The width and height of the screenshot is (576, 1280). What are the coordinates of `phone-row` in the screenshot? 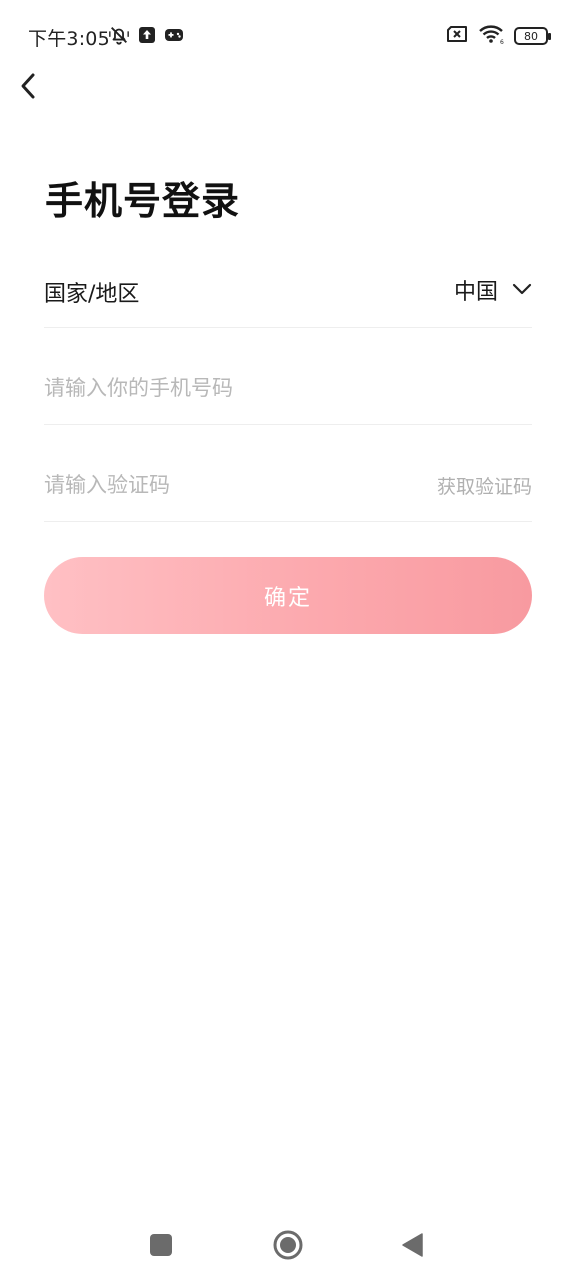 It's located at (288, 392).